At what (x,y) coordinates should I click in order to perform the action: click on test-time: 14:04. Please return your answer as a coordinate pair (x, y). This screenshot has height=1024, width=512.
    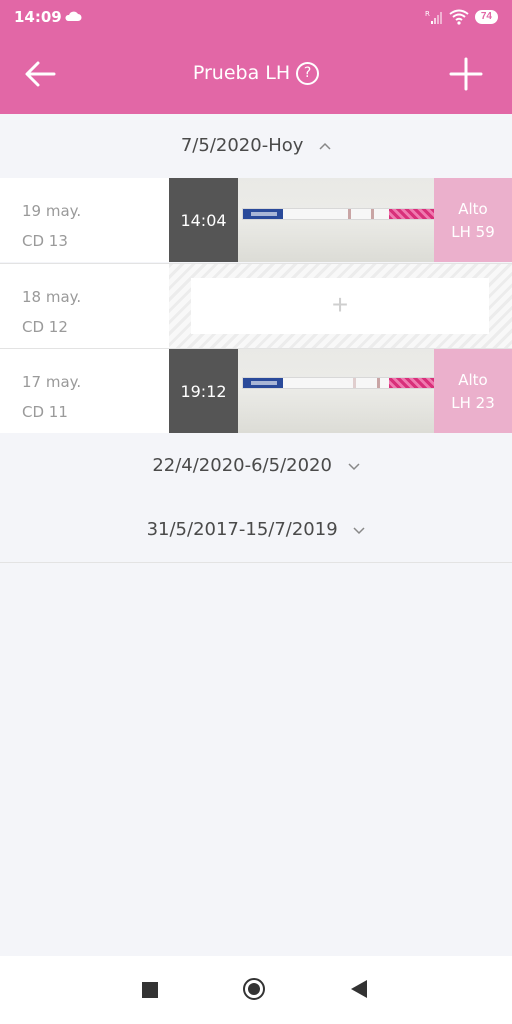
    Looking at the image, I should click on (203, 220).